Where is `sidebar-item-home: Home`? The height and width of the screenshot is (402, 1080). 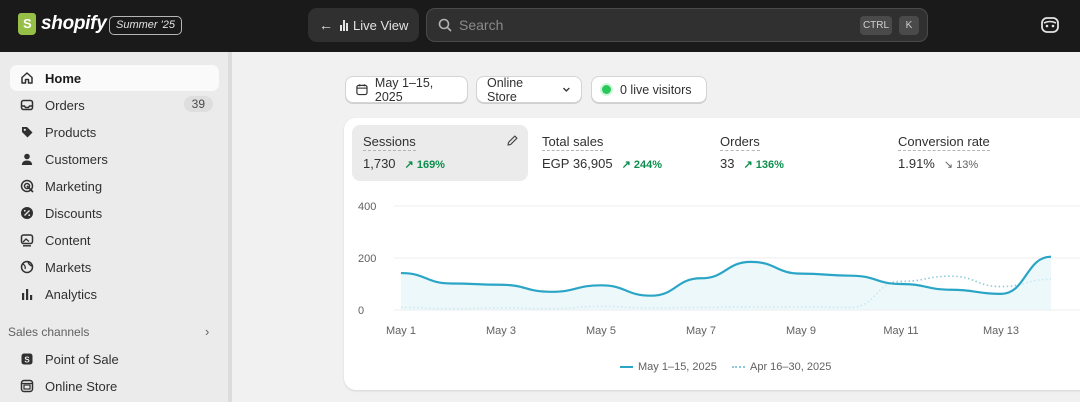 sidebar-item-home: Home is located at coordinates (114, 78).